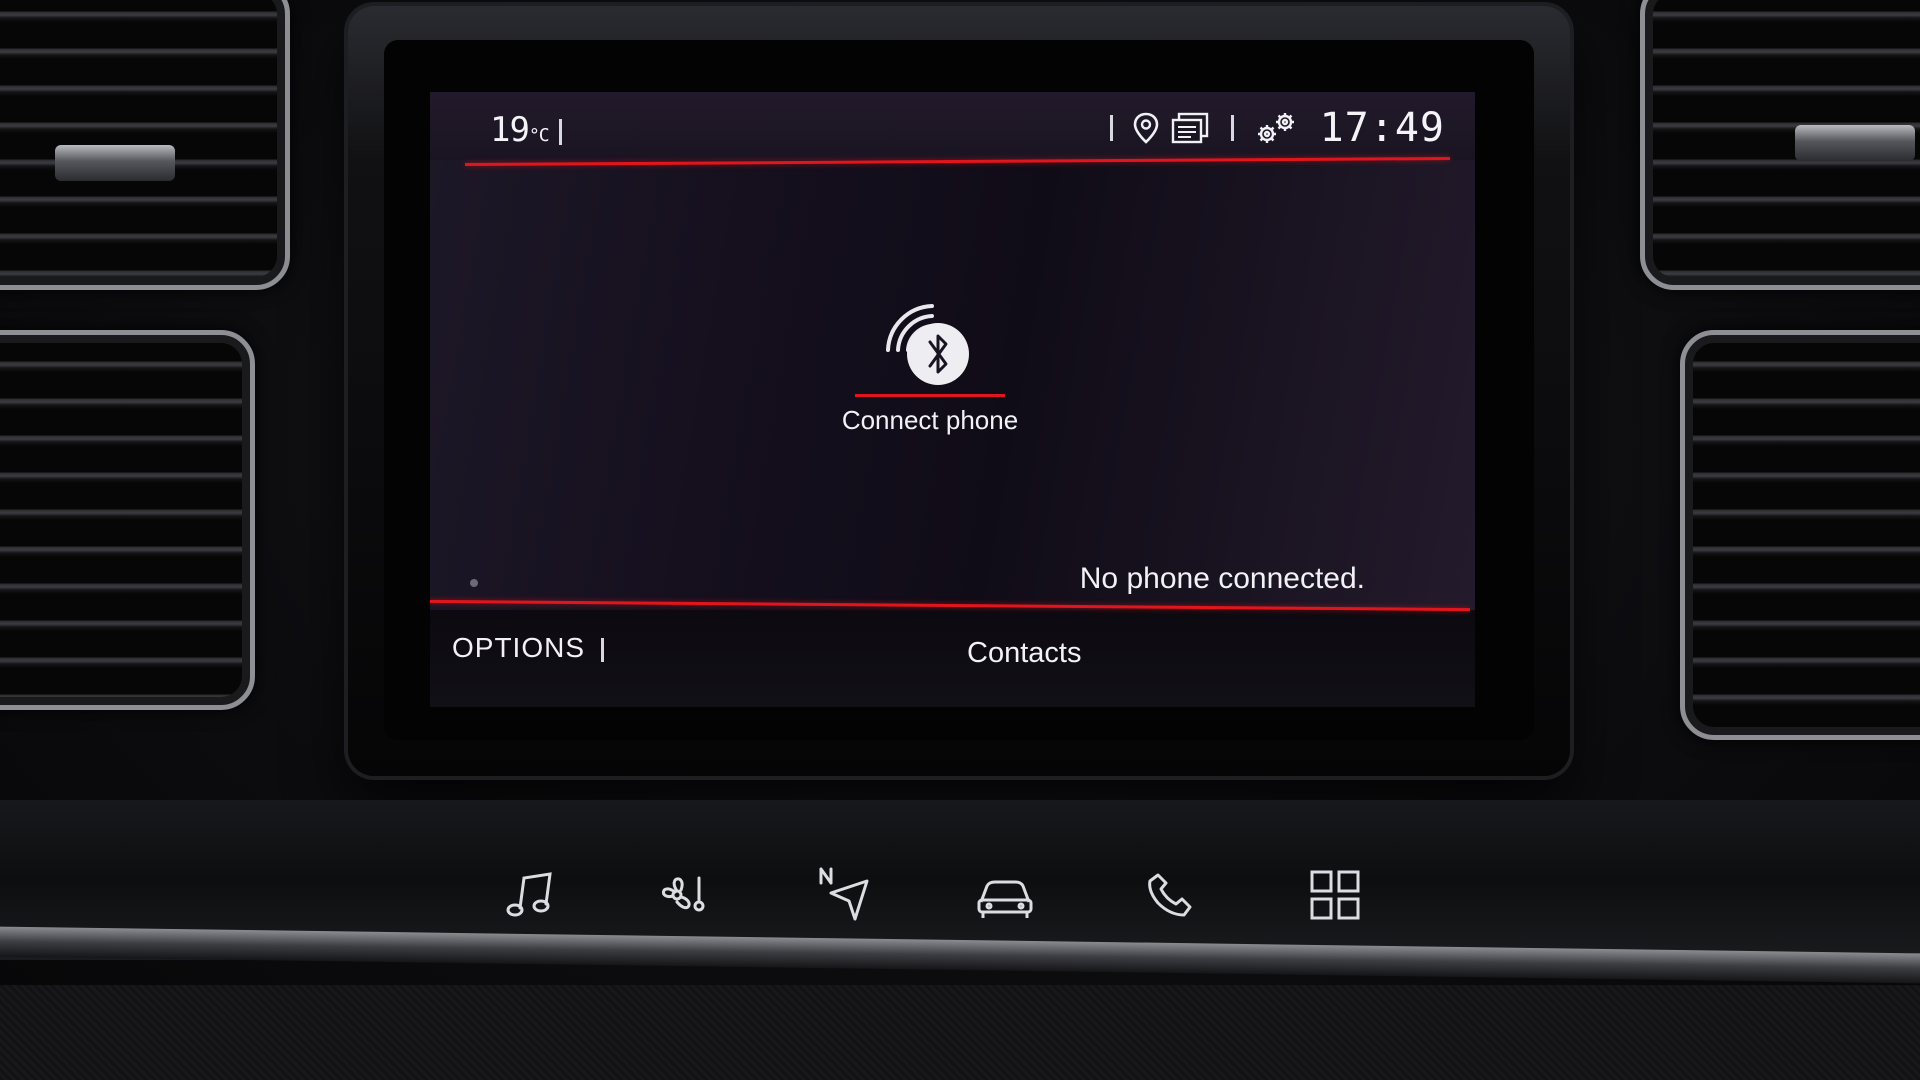 The image size is (1920, 1080). I want to click on outside-temperature: 19°C, so click(531, 130).